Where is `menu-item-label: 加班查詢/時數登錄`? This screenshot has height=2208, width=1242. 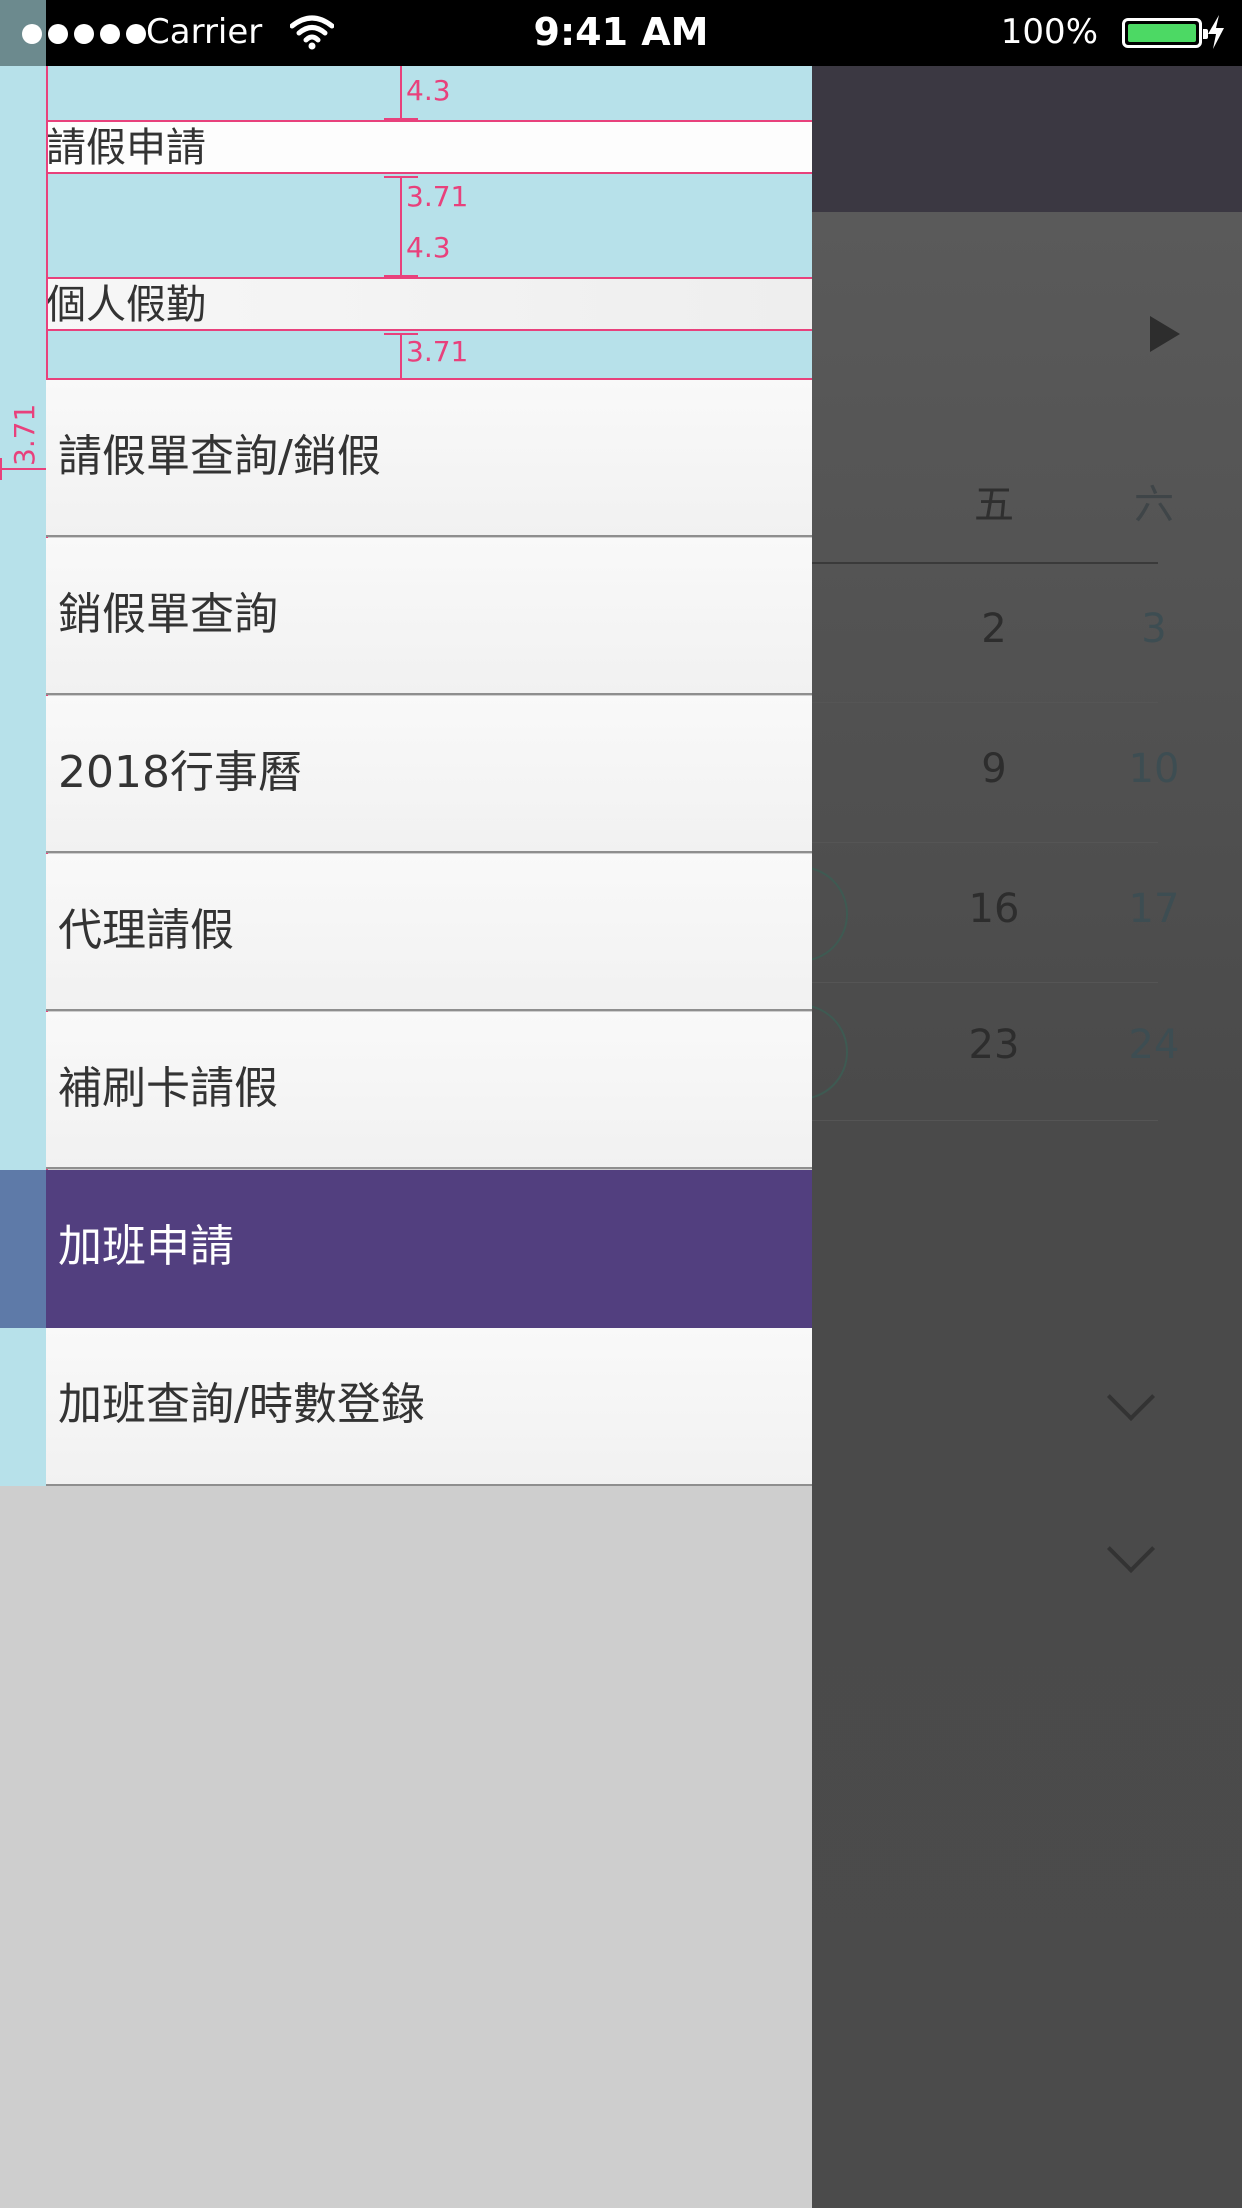
menu-item-label: 加班查詢/時數登錄 is located at coordinates (241, 1404).